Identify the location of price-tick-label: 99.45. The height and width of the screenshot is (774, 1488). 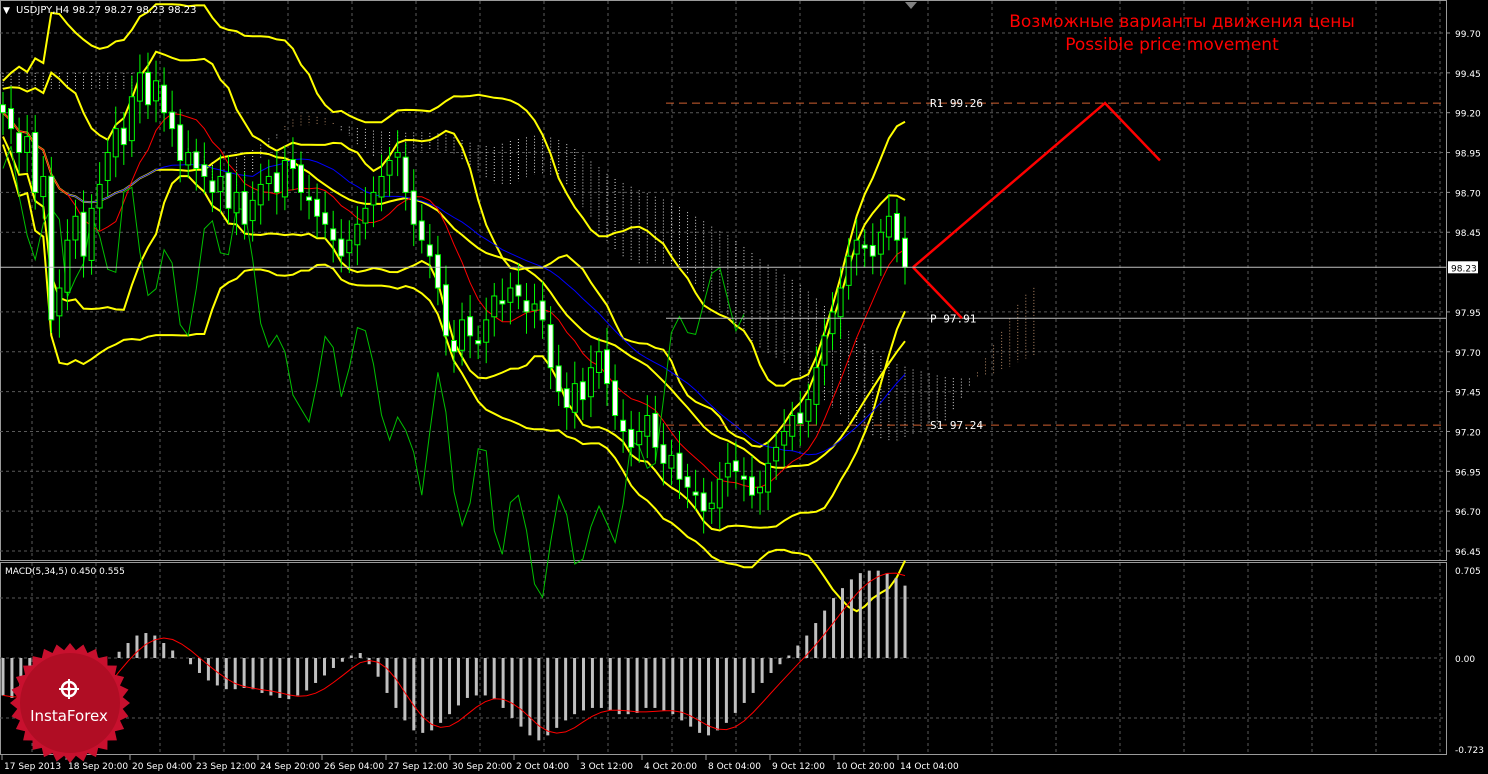
(1468, 75).